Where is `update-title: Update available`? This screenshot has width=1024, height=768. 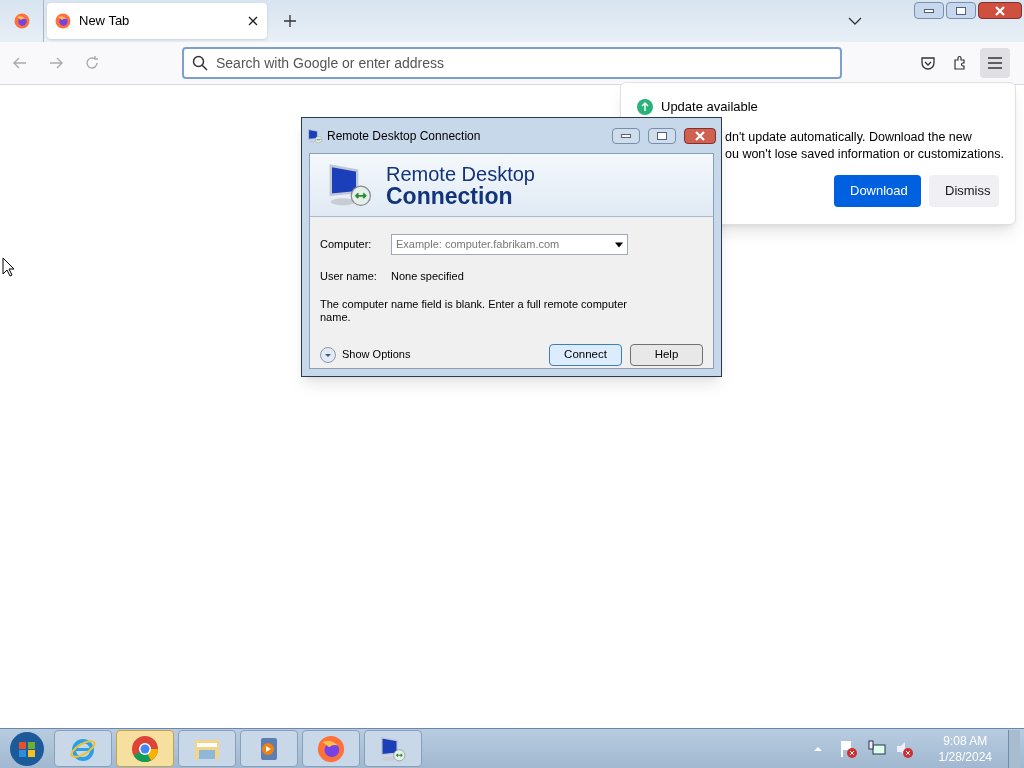
update-title: Update available is located at coordinates (709, 107).